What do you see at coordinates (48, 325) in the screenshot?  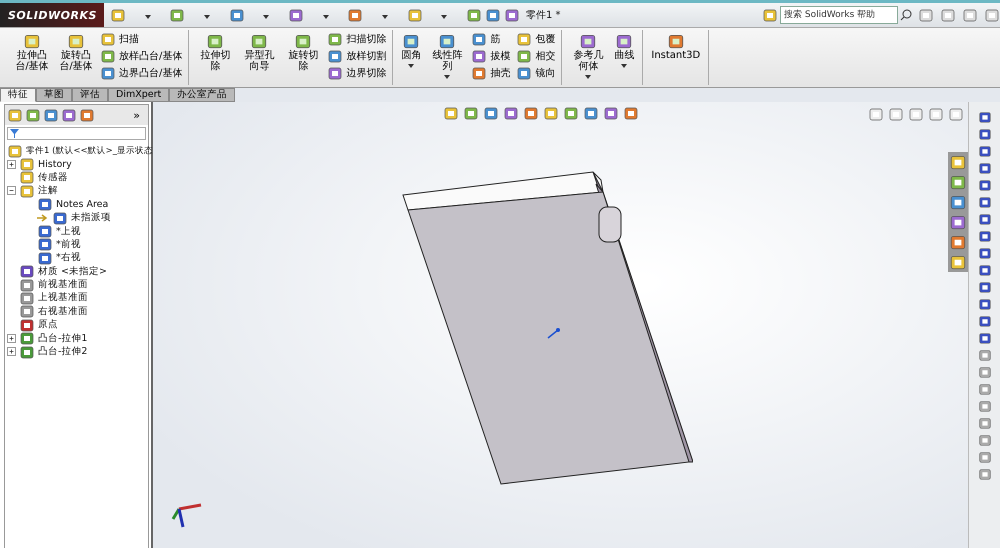 I see `tree-item: 原点` at bounding box center [48, 325].